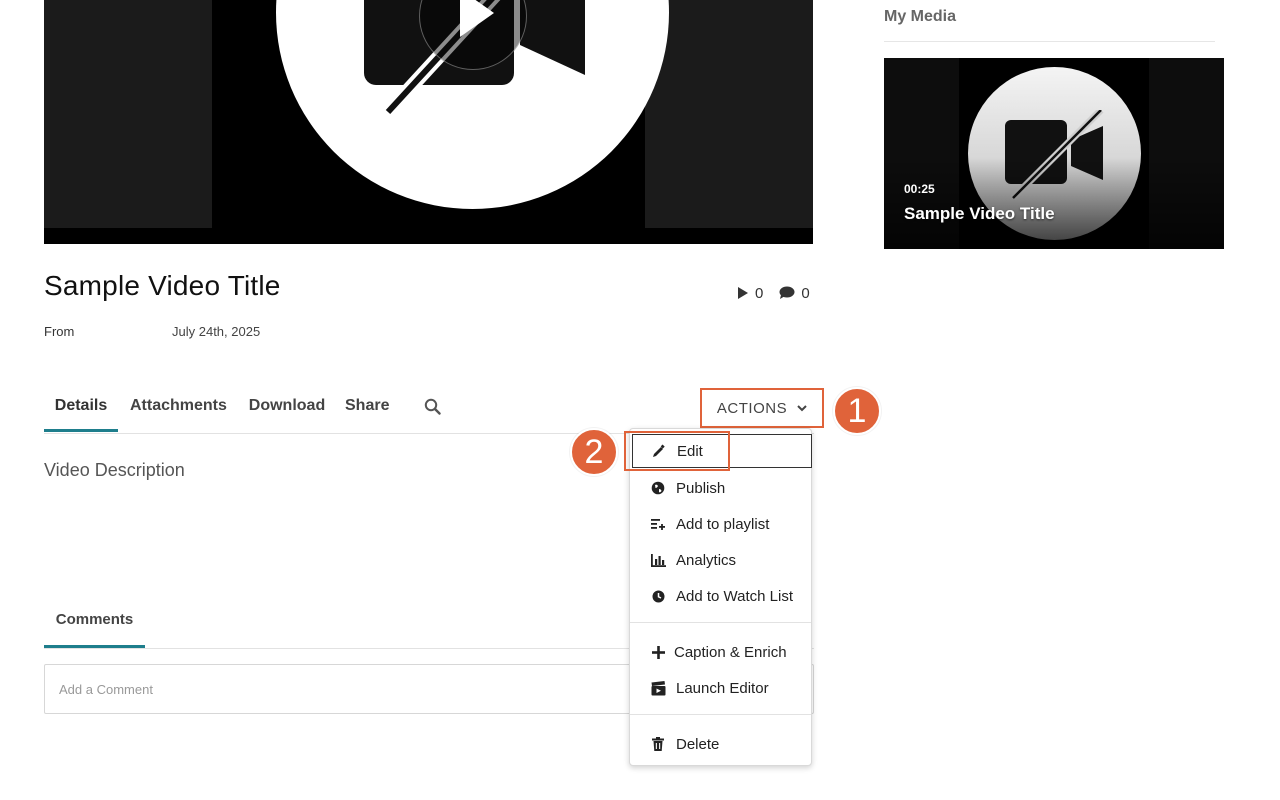  What do you see at coordinates (723, 524) in the screenshot?
I see `menu-item-label: Add to playlist` at bounding box center [723, 524].